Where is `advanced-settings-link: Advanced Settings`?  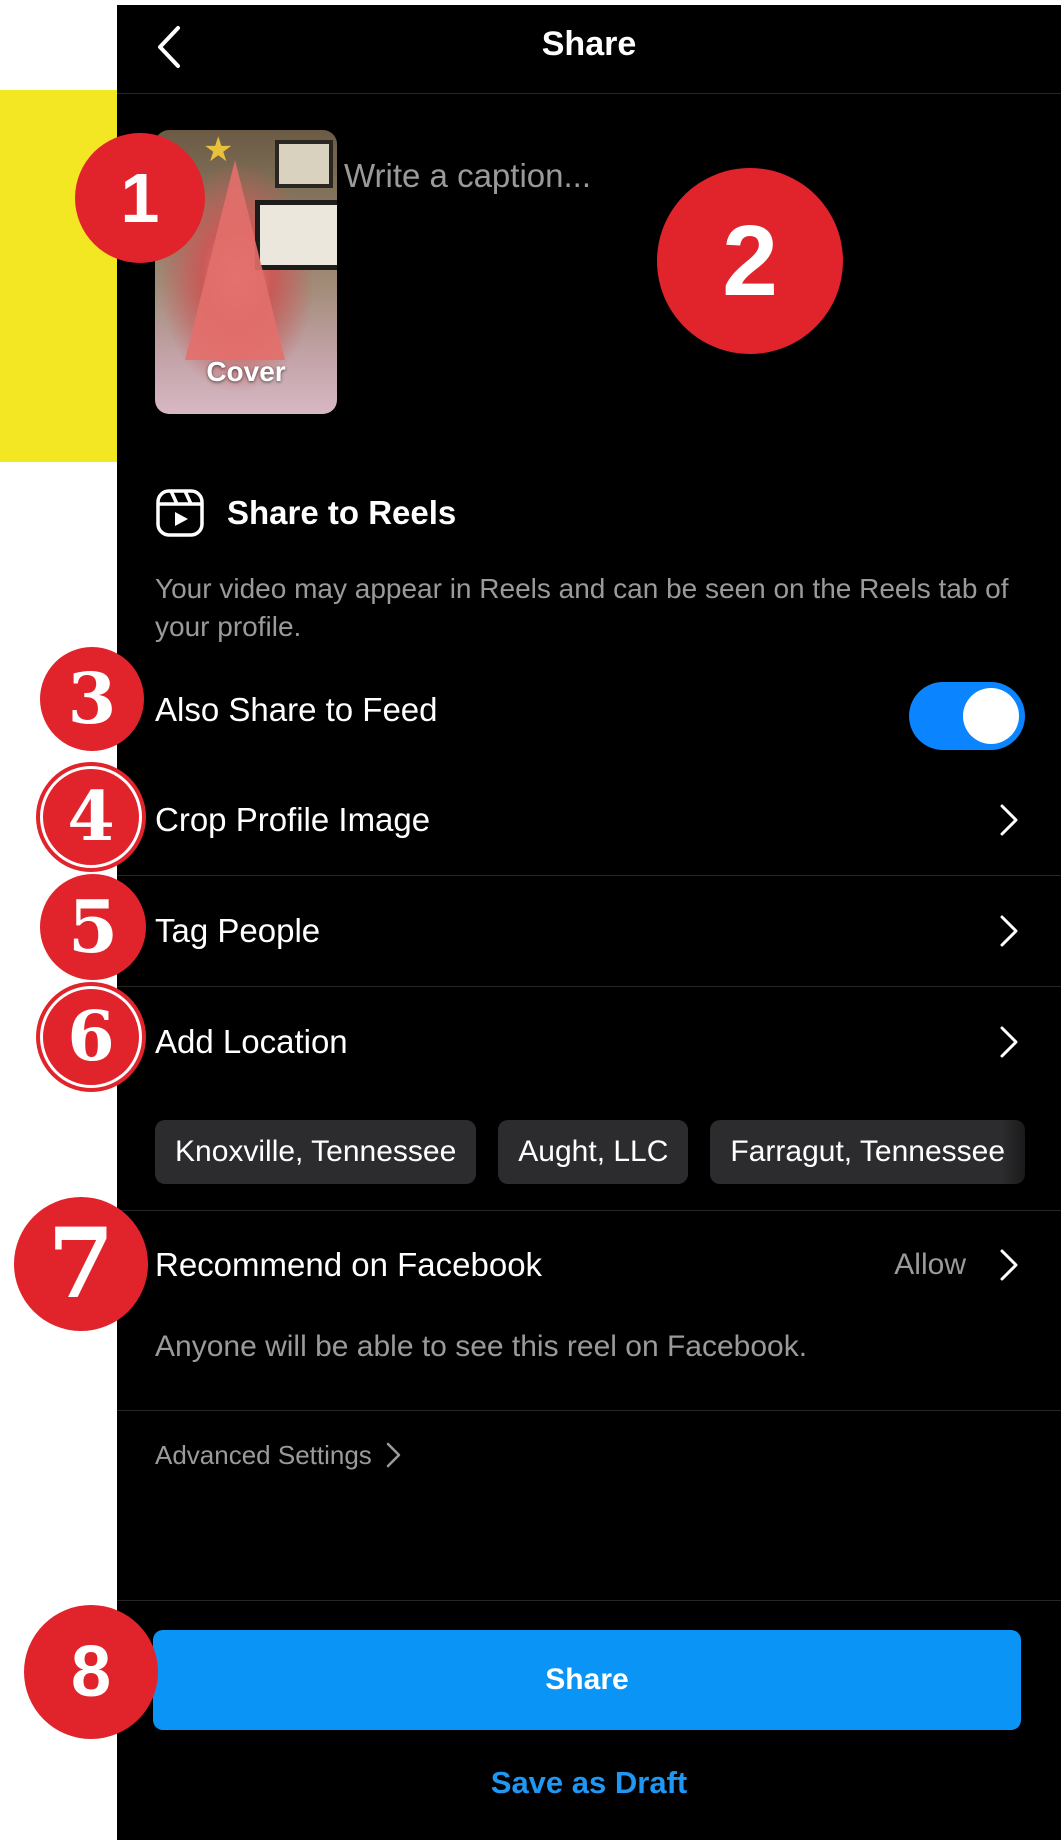 advanced-settings-link: Advanced Settings is located at coordinates (279, 1455).